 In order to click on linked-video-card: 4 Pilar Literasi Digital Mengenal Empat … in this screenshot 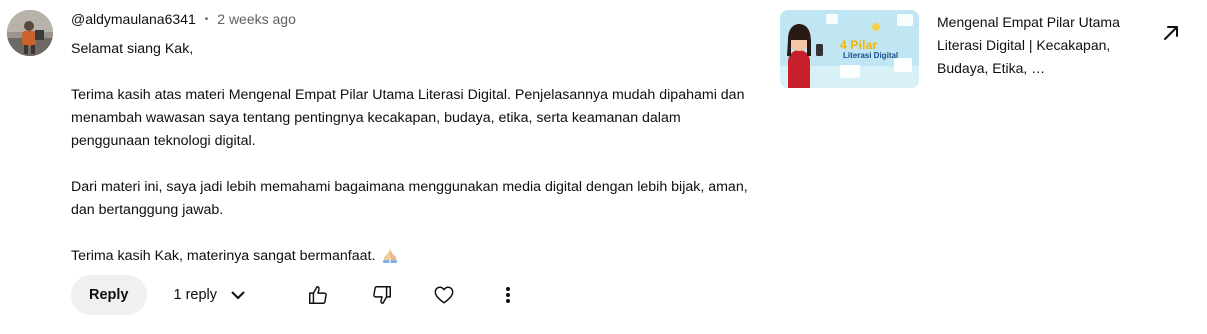, I will do `click(990, 50)`.